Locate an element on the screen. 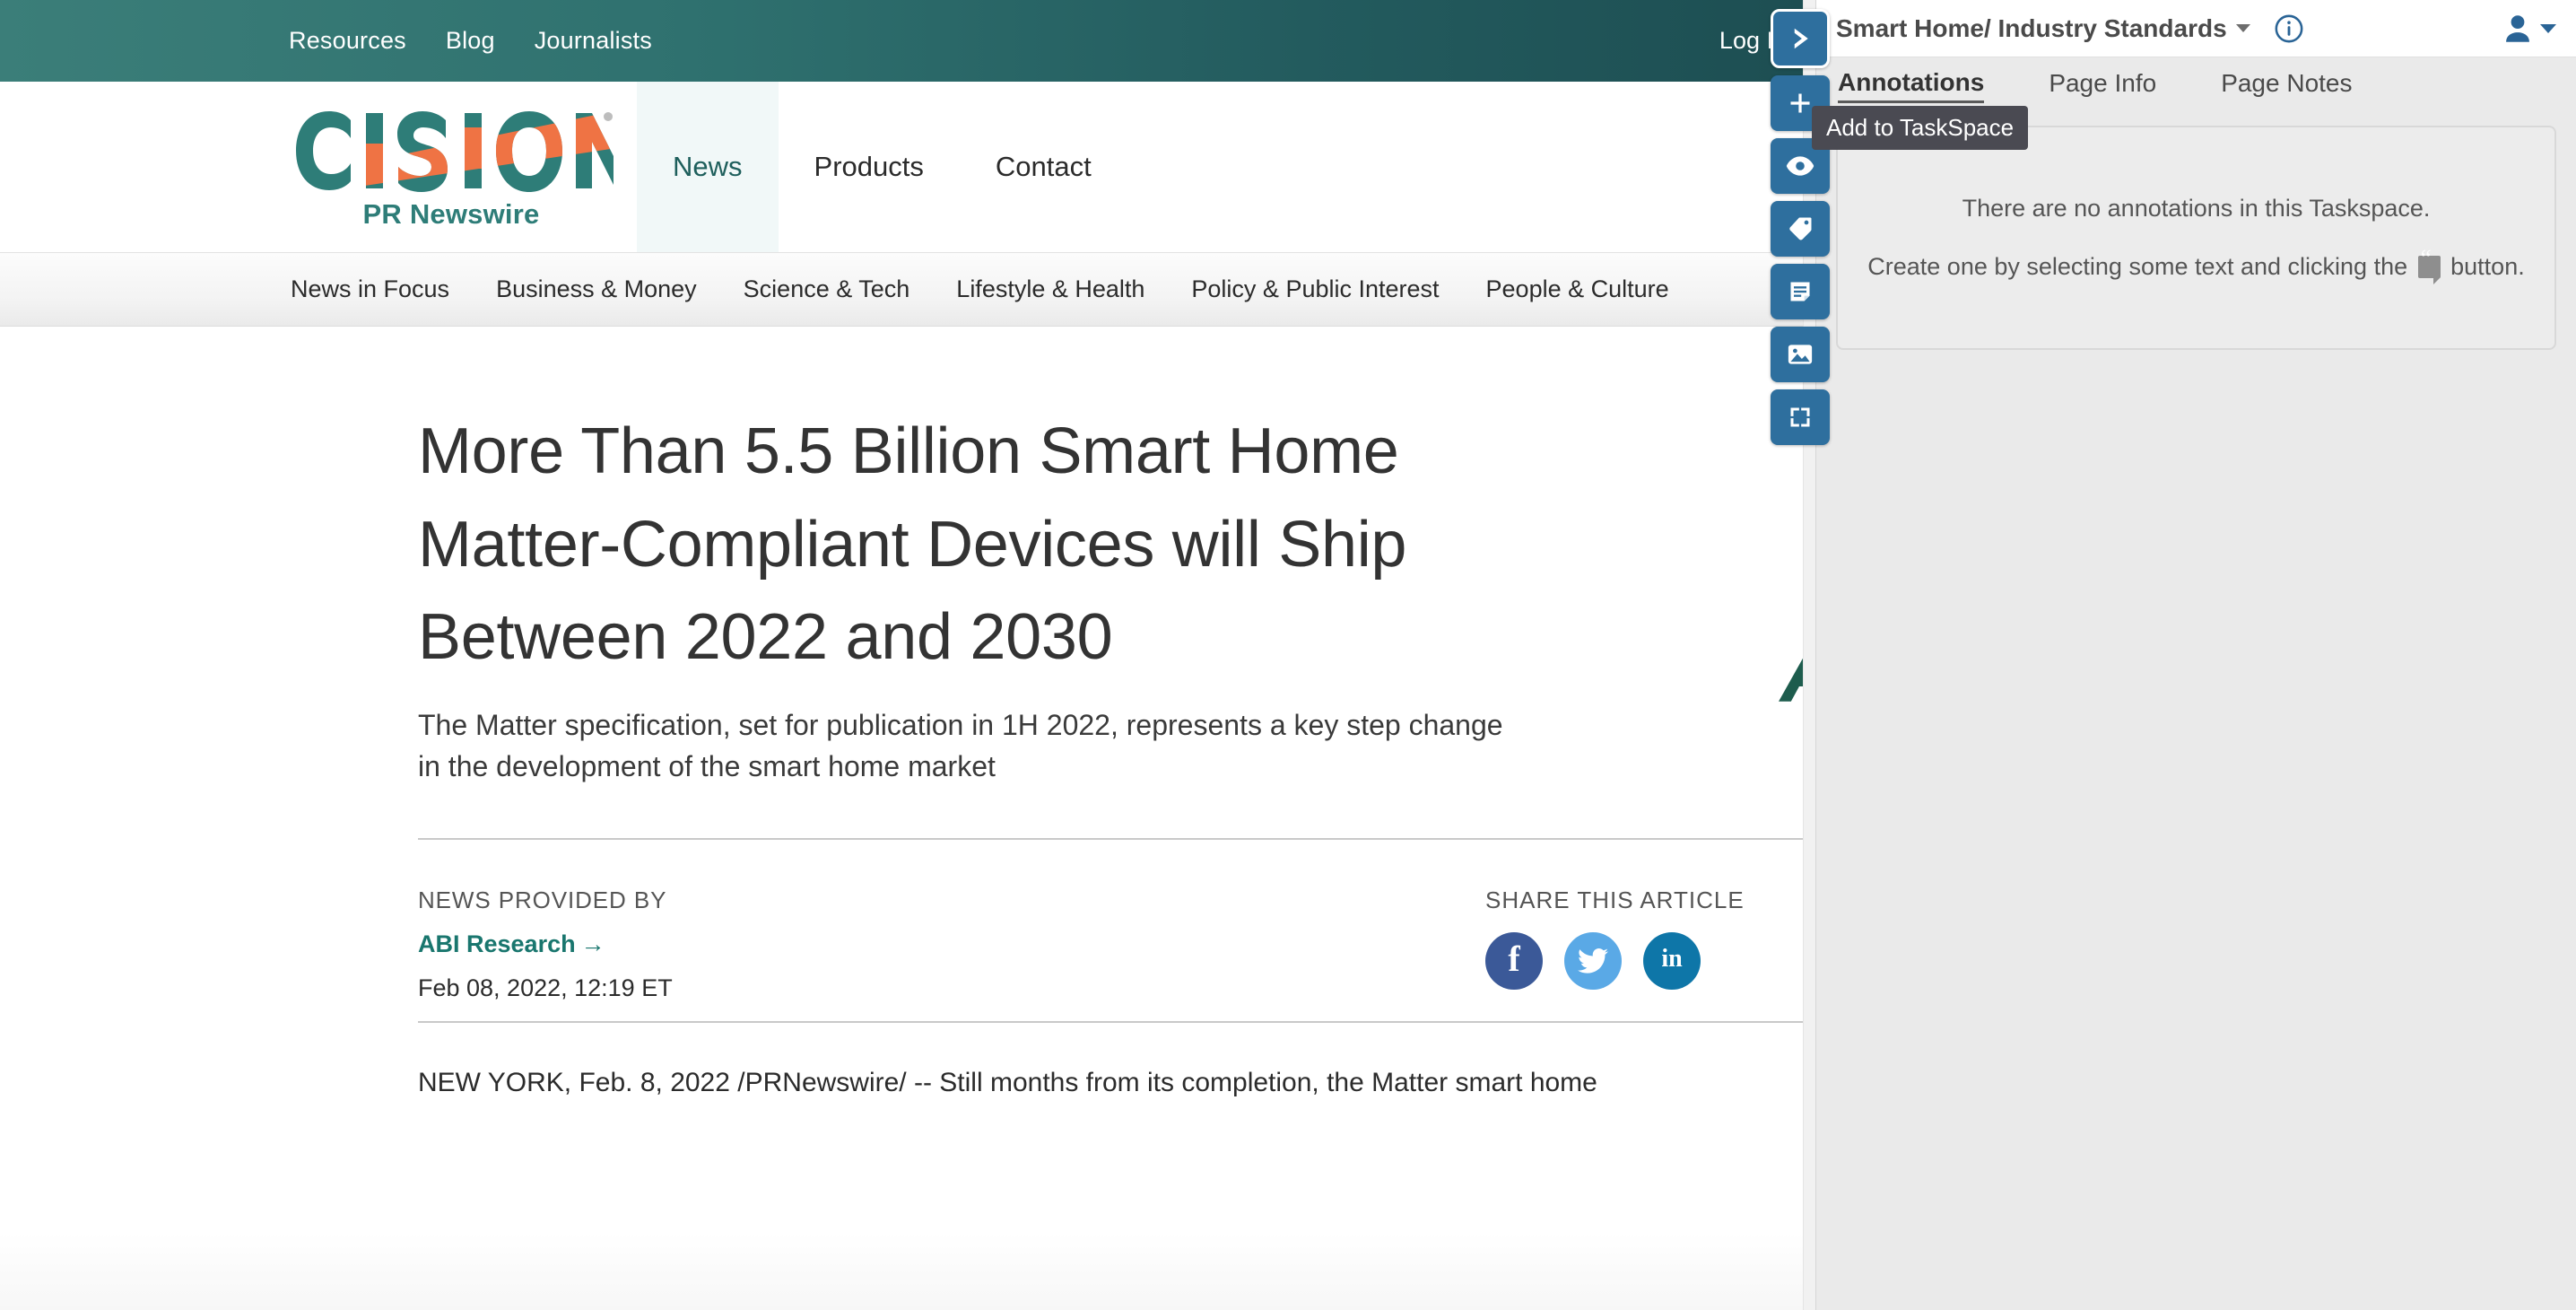  taskspace-title: Smart Home/ Industry Standards is located at coordinates (2031, 29).